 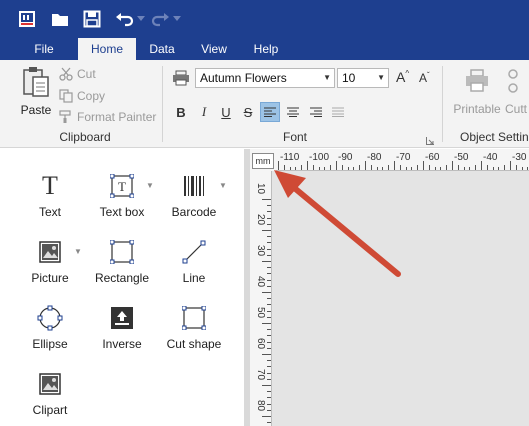 I want to click on ruler-label: -30, so click(x=519, y=157).